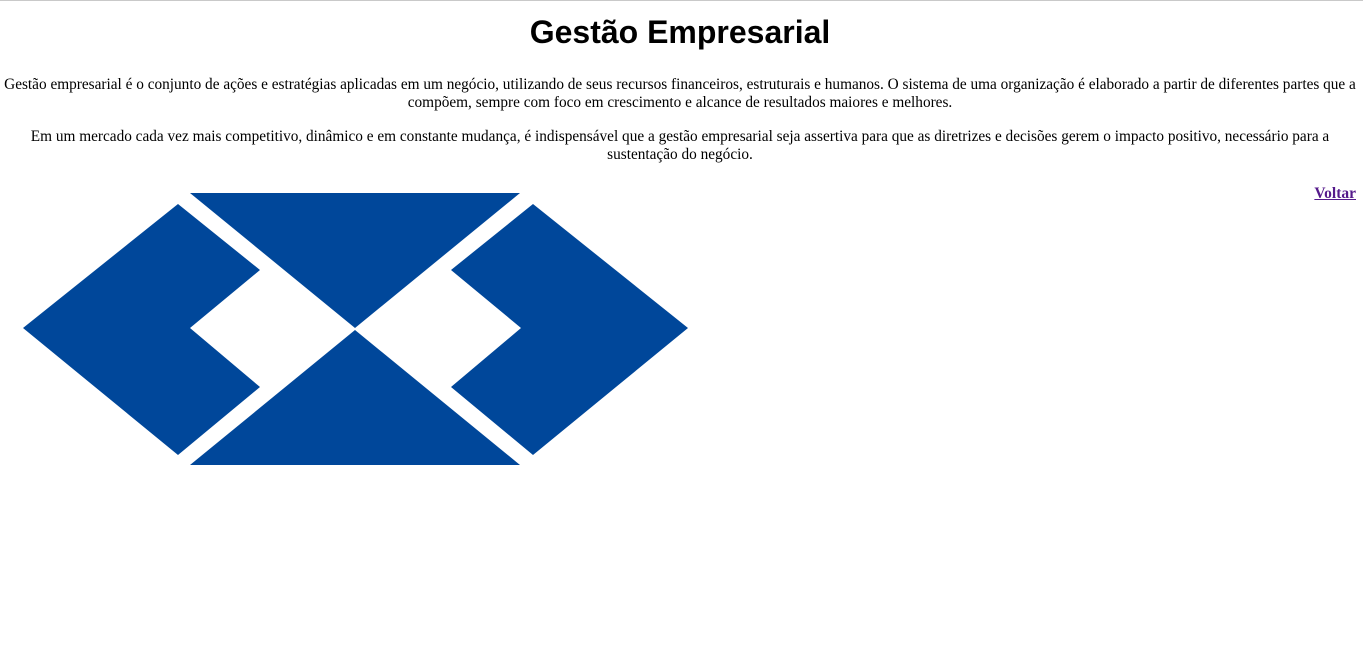  Describe the element at coordinates (569, 329) in the screenshot. I see `logo-right-chevron` at that location.